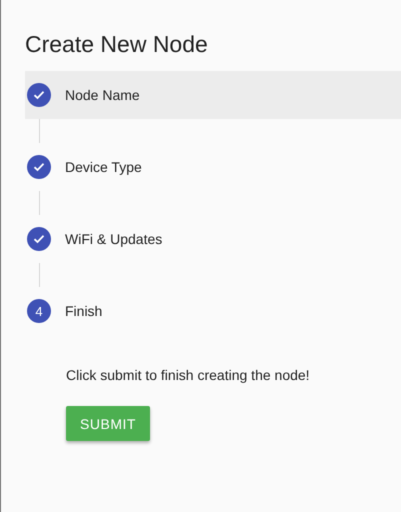 This screenshot has width=401, height=512. I want to click on step-row: Device Type, so click(213, 167).